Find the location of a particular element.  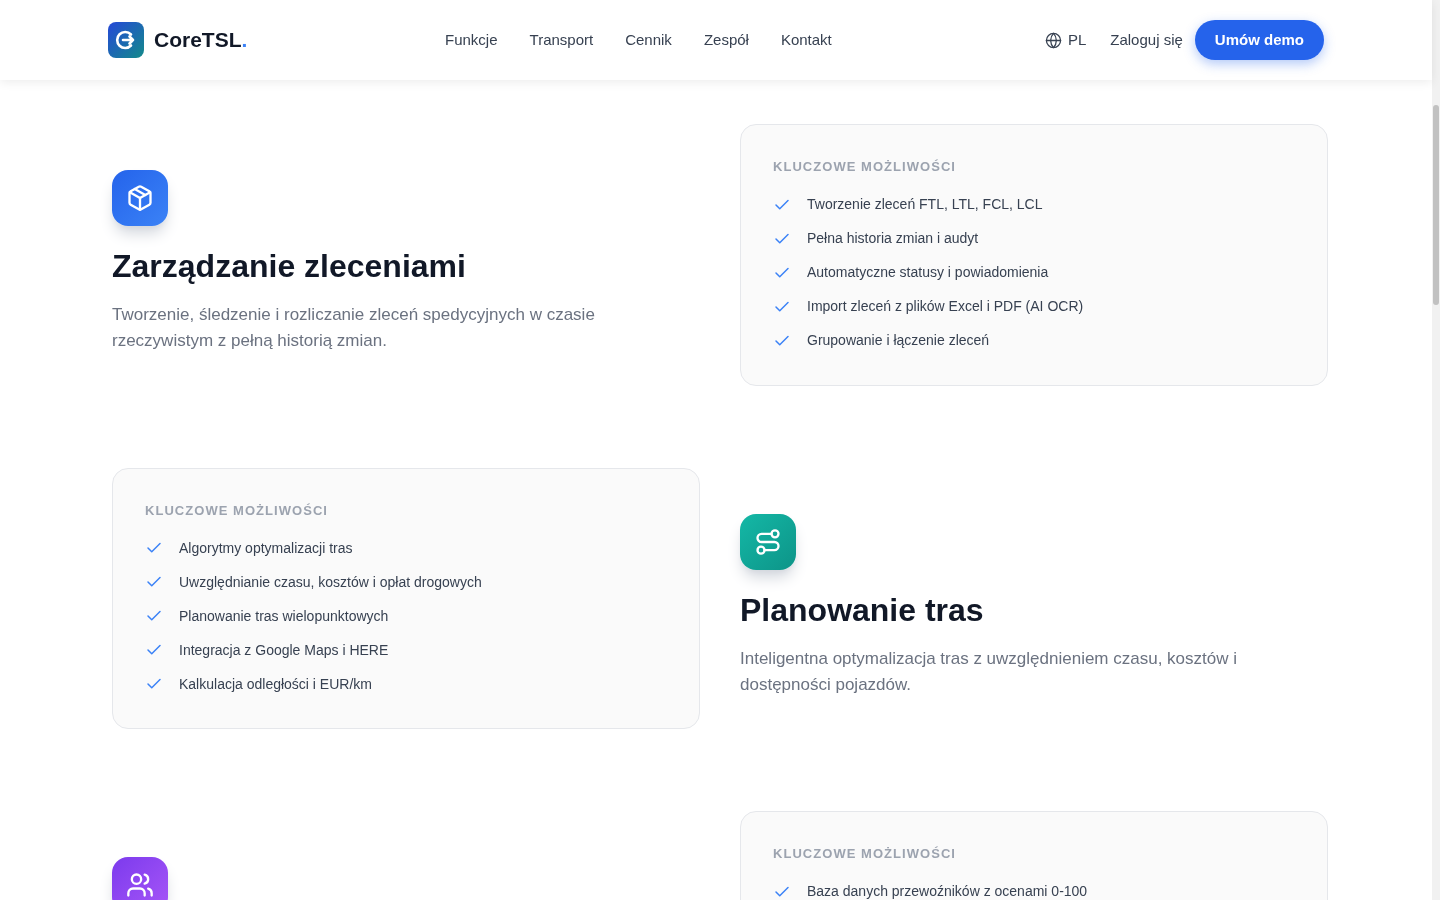

feature-title: Zarządzanie zleceniami is located at coordinates (289, 266).